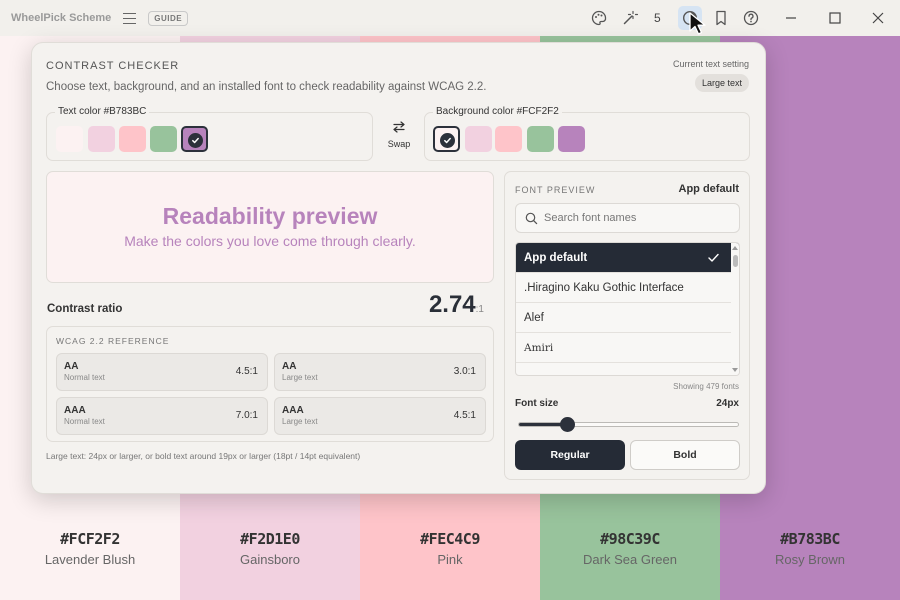 Image resolution: width=900 pixels, height=600 pixels. What do you see at coordinates (556, 258) in the screenshot?
I see `font-item-label: App default` at bounding box center [556, 258].